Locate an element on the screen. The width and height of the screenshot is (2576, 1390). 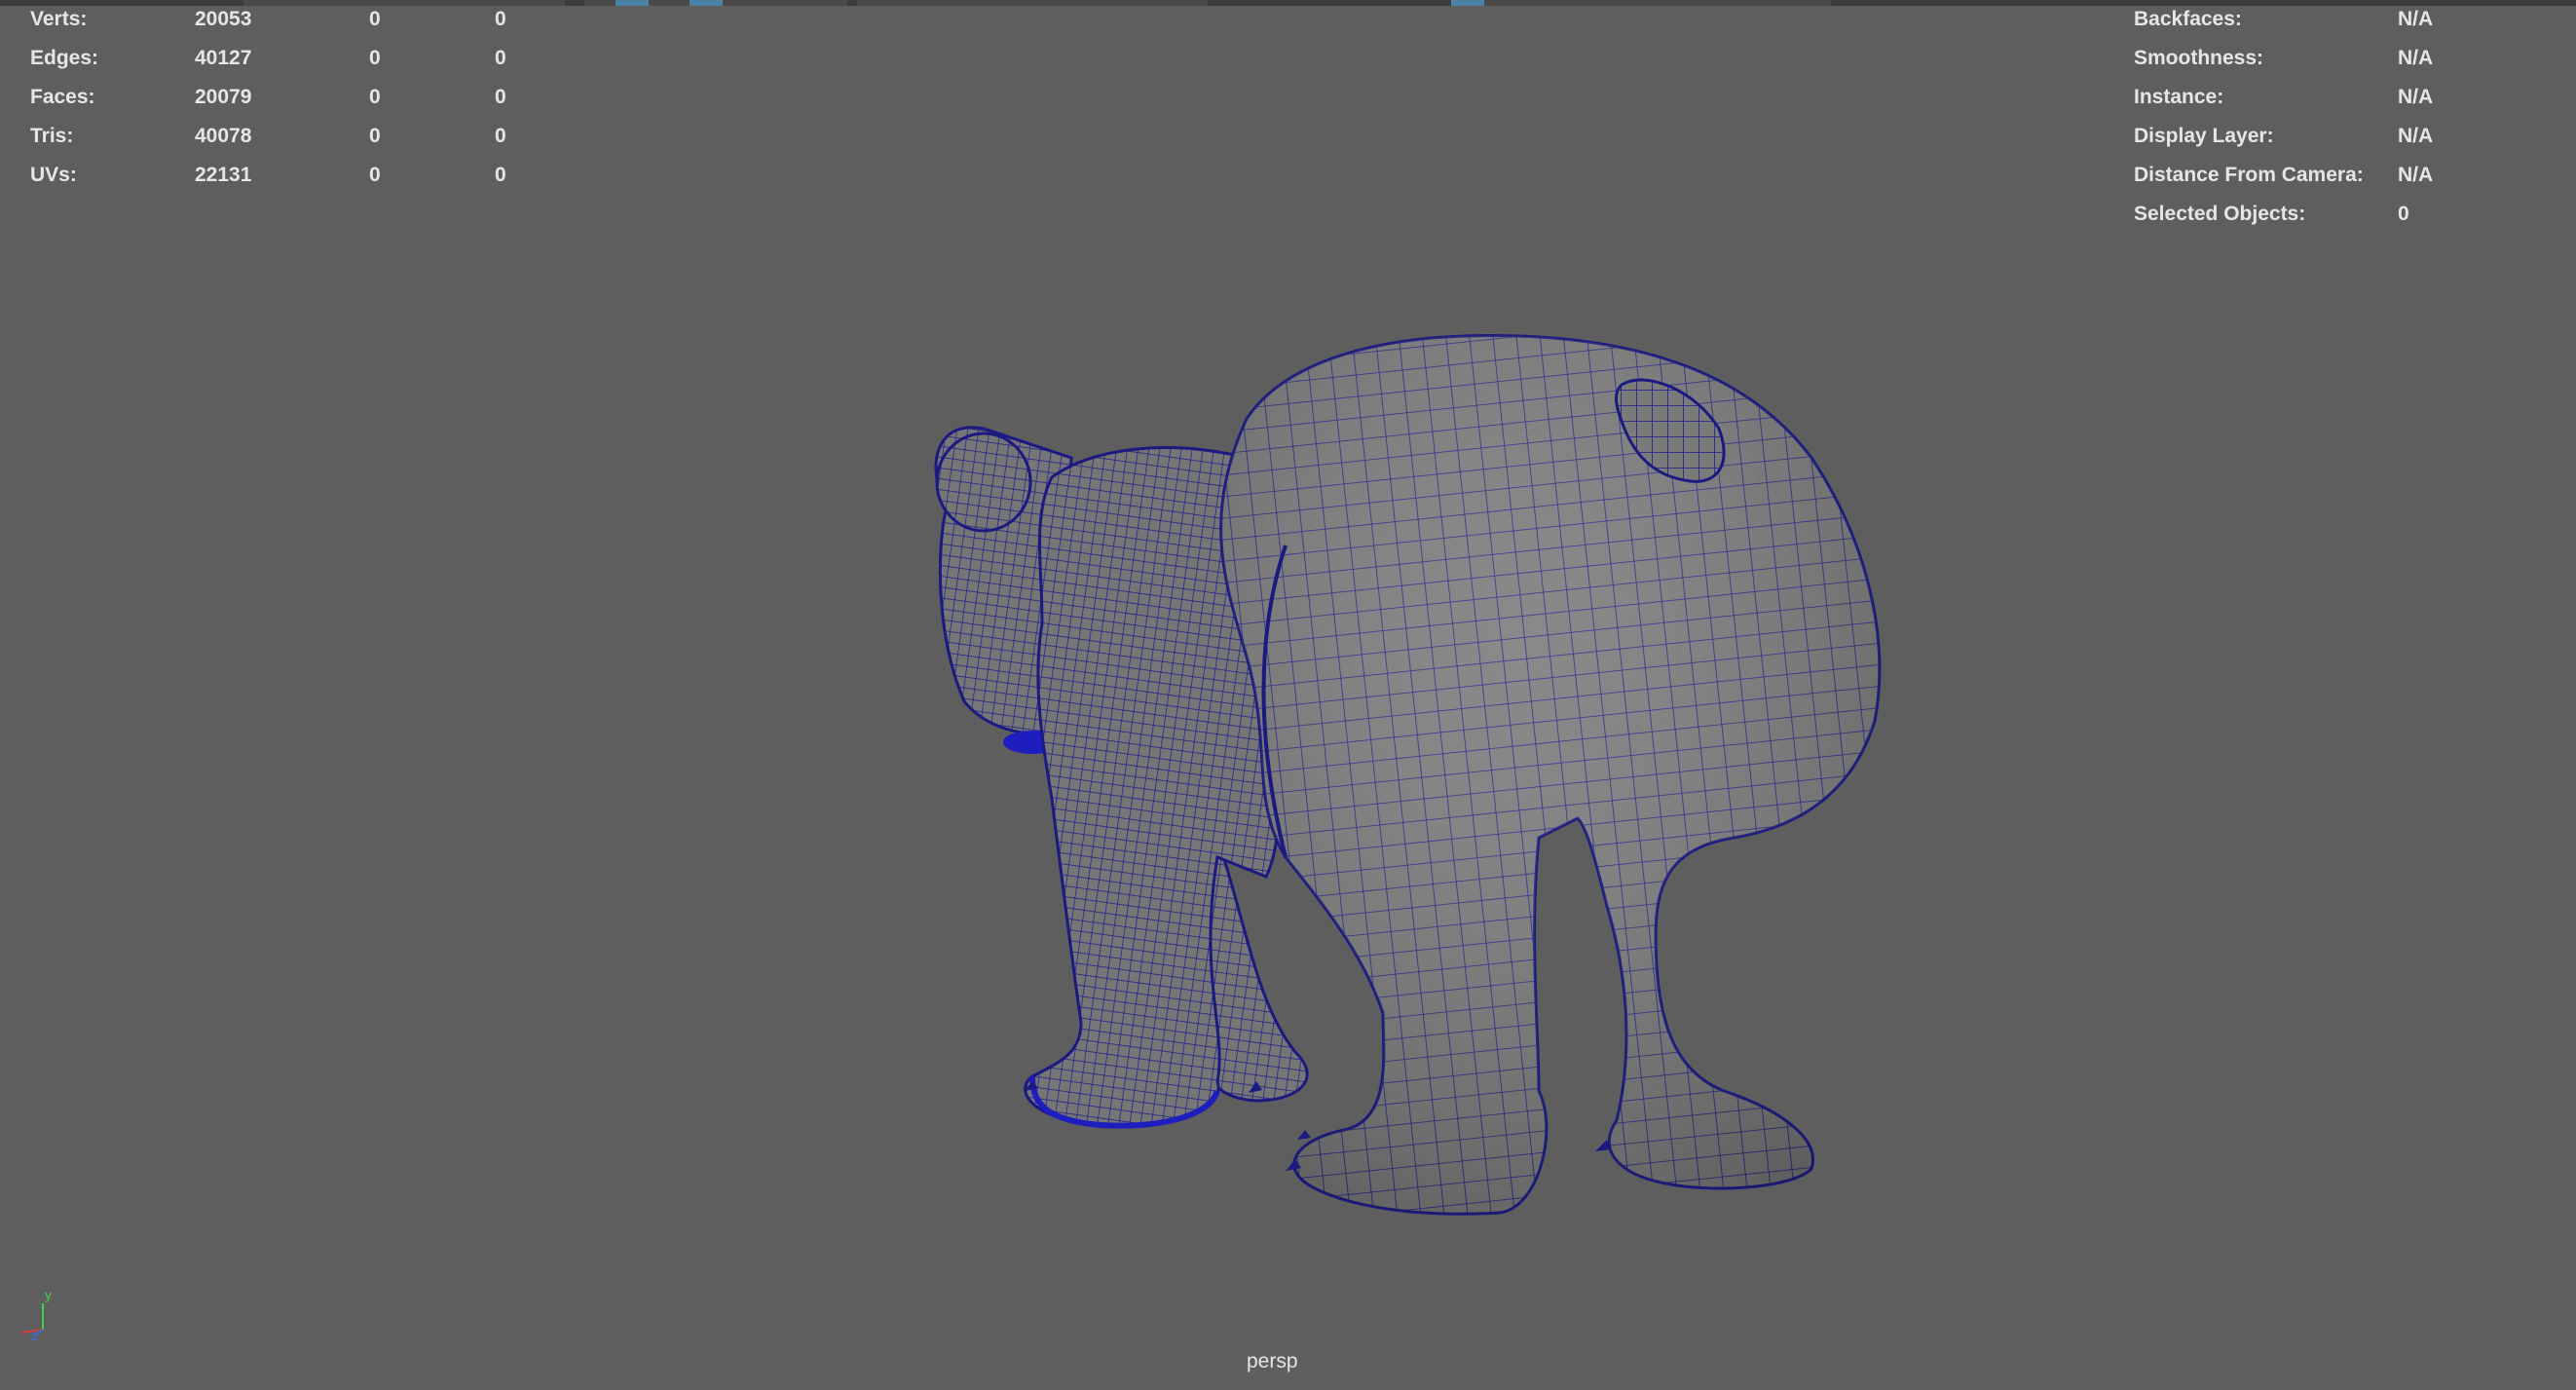
camera-name-label: persp is located at coordinates (1272, 1361).